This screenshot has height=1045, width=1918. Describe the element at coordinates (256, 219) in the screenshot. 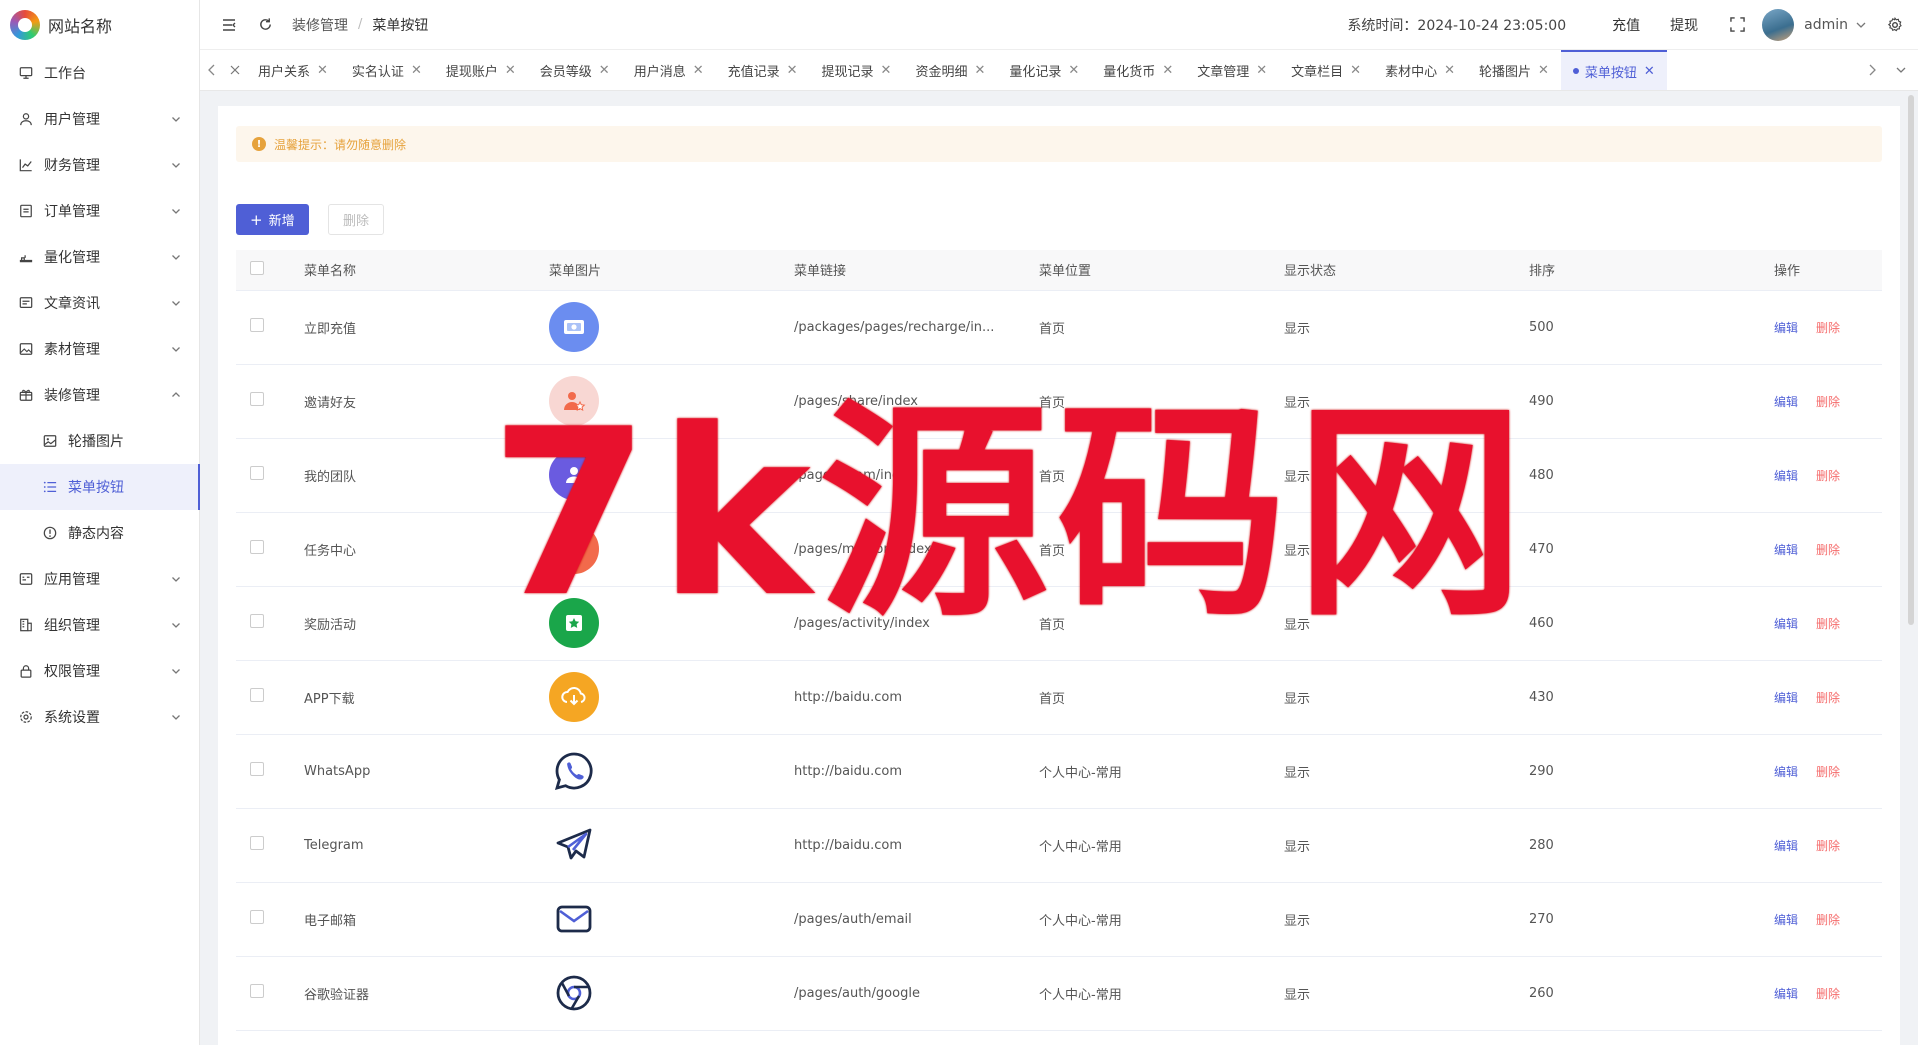

I see `plus-icon: +` at that location.